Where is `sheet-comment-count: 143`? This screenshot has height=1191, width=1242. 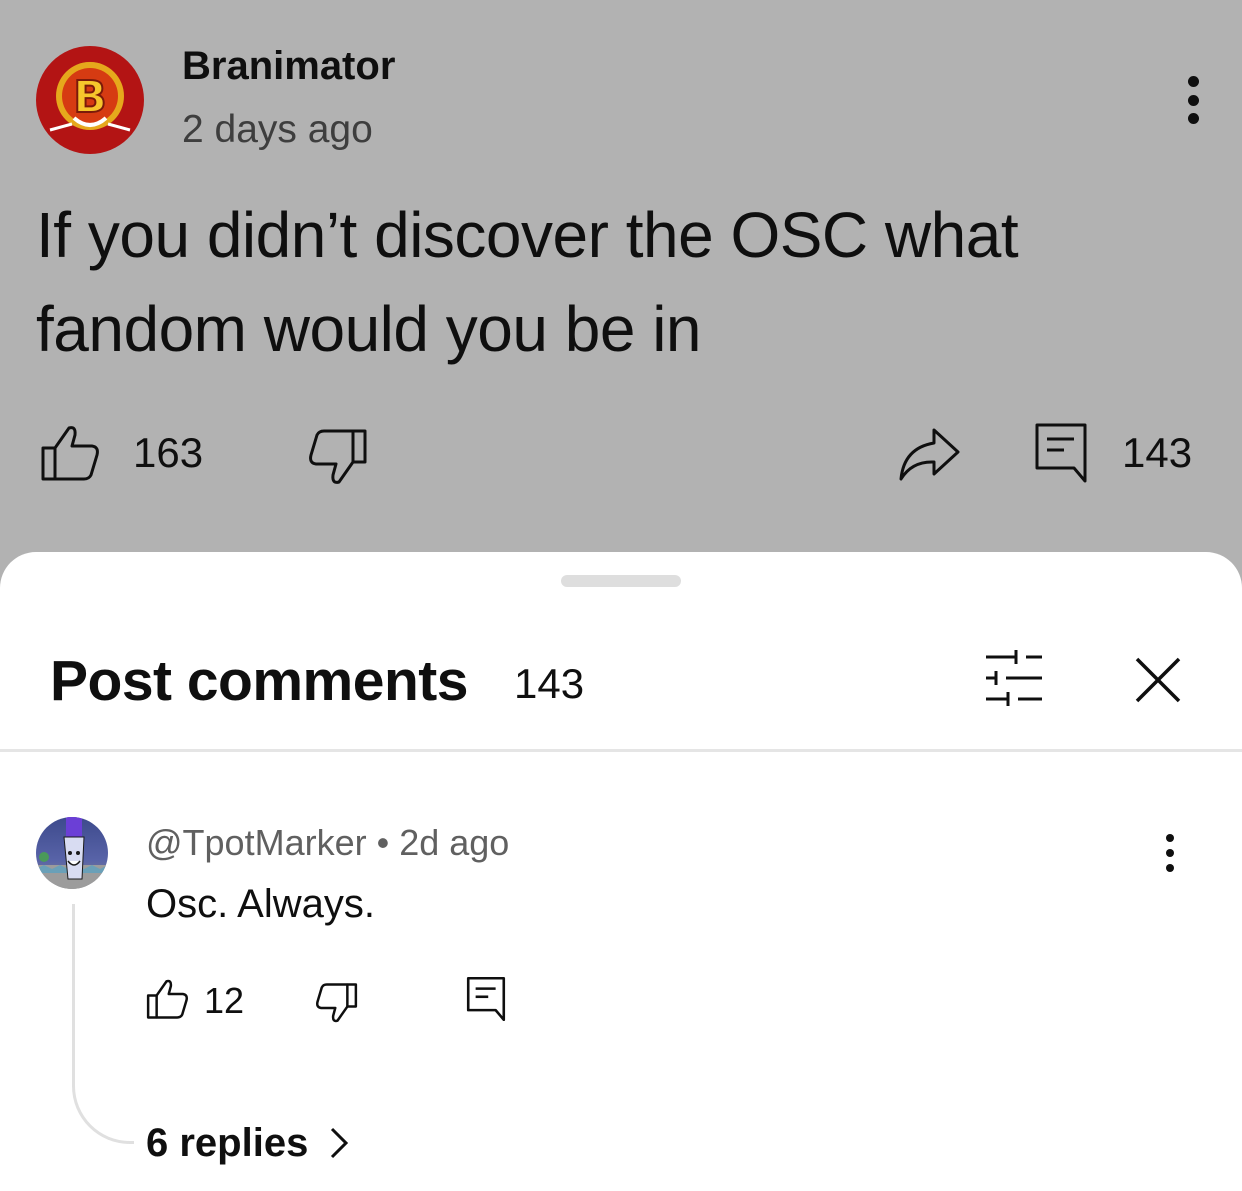
sheet-comment-count: 143 is located at coordinates (549, 683).